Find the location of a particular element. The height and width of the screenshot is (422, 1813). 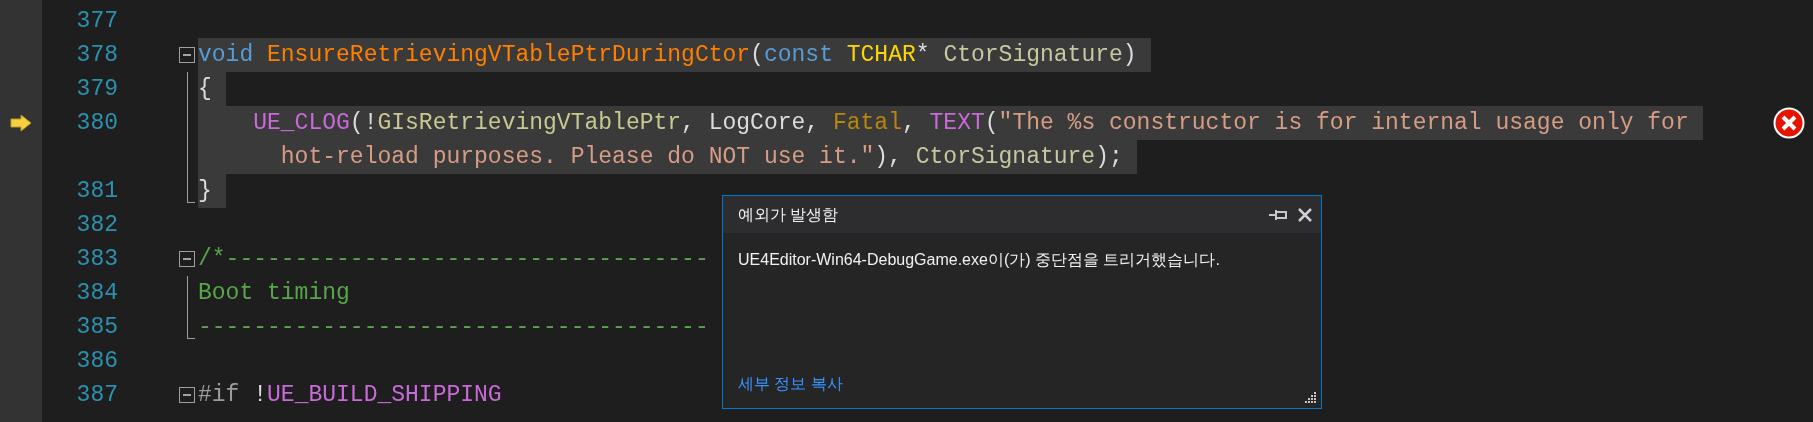

line-number: 382 is located at coordinates (97, 224).